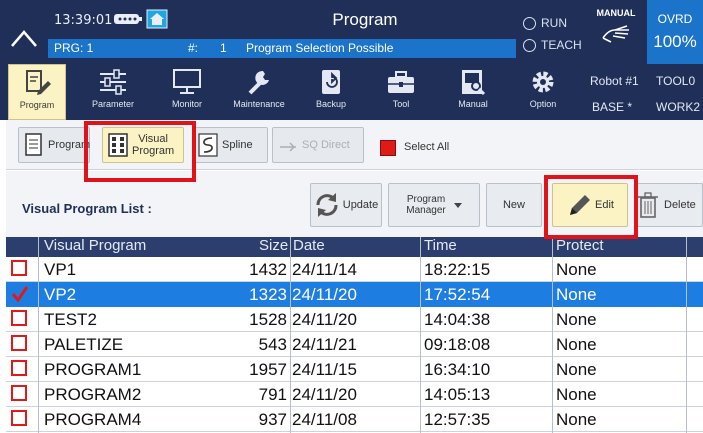 This screenshot has width=703, height=433. What do you see at coordinates (309, 245) in the screenshot?
I see `col-header-date: Date` at bounding box center [309, 245].